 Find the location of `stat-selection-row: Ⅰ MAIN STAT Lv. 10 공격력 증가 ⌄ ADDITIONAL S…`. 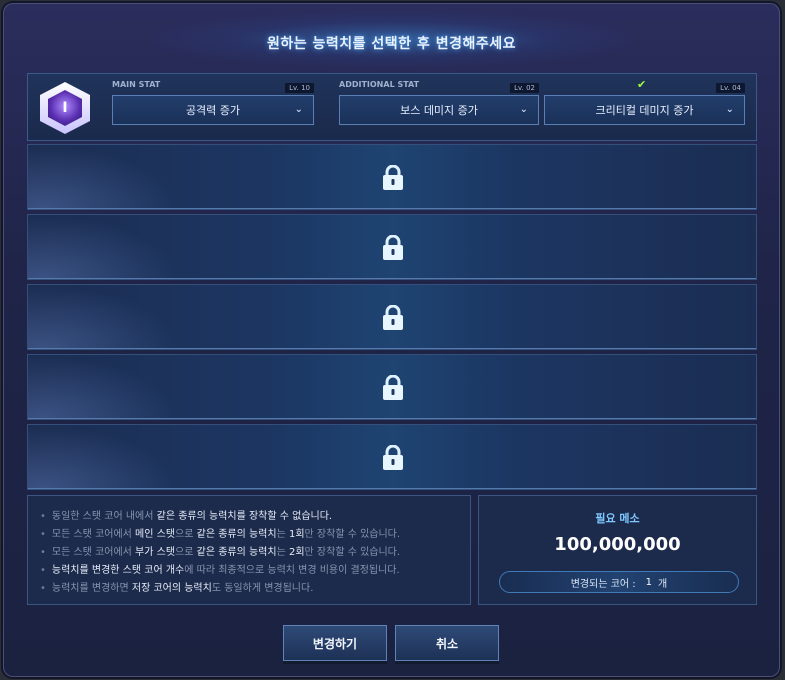

stat-selection-row: Ⅰ MAIN STAT Lv. 10 공격력 증가 ⌄ ADDITIONAL S… is located at coordinates (392, 107).